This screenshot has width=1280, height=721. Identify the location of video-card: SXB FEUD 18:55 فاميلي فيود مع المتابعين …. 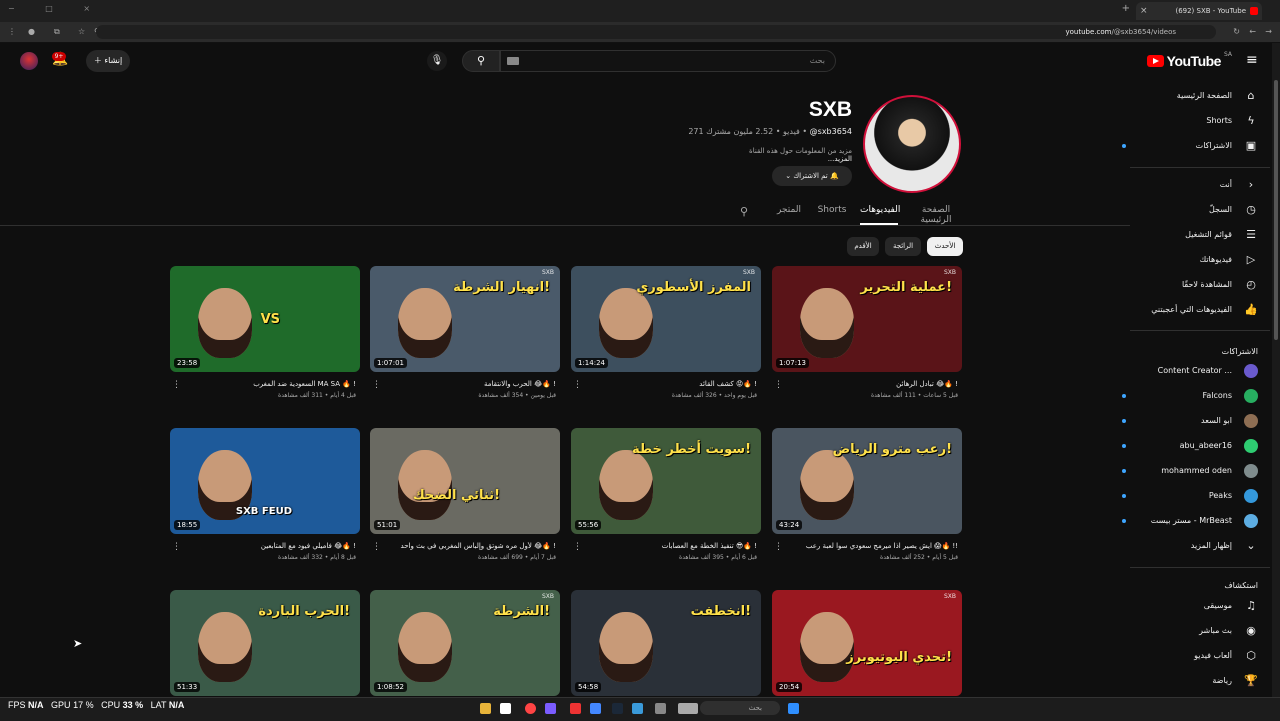
(265, 494).